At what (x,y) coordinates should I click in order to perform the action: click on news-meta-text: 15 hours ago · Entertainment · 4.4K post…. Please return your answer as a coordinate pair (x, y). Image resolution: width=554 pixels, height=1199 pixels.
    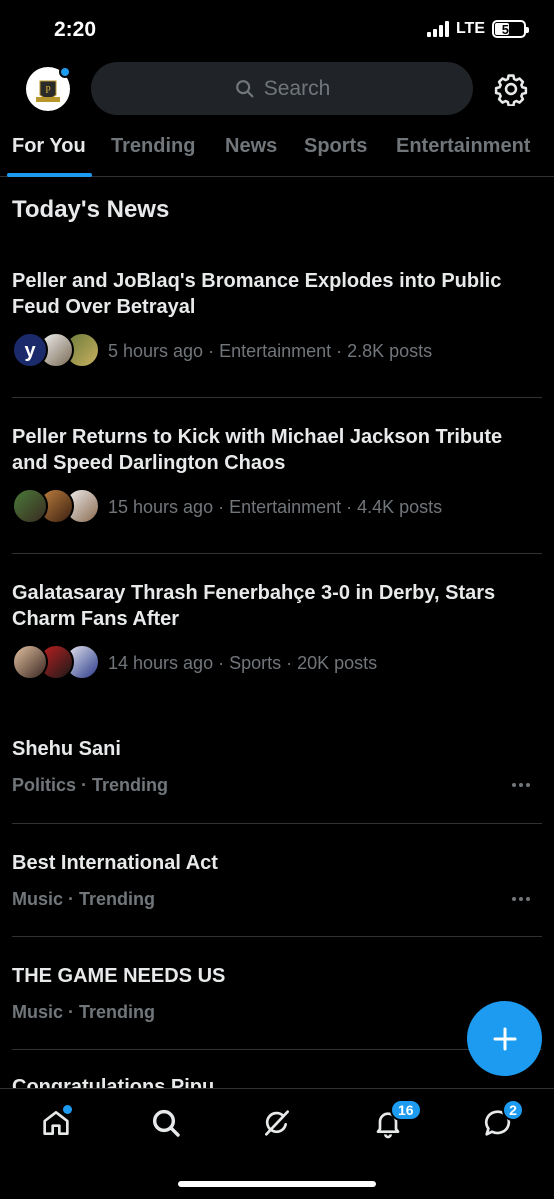
    Looking at the image, I should click on (275, 506).